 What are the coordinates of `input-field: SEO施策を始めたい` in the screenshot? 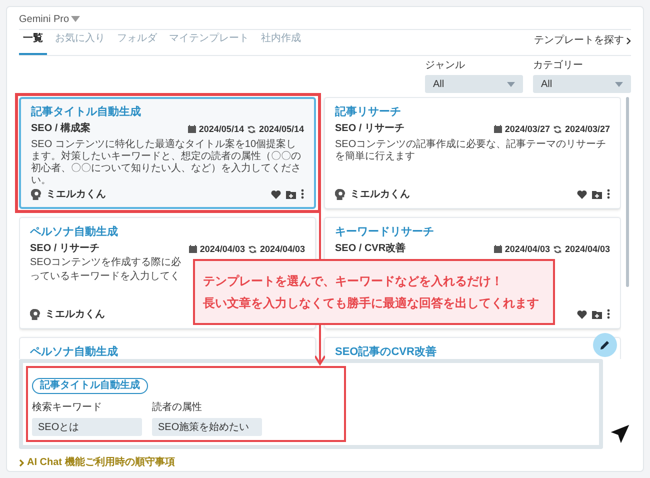 It's located at (207, 427).